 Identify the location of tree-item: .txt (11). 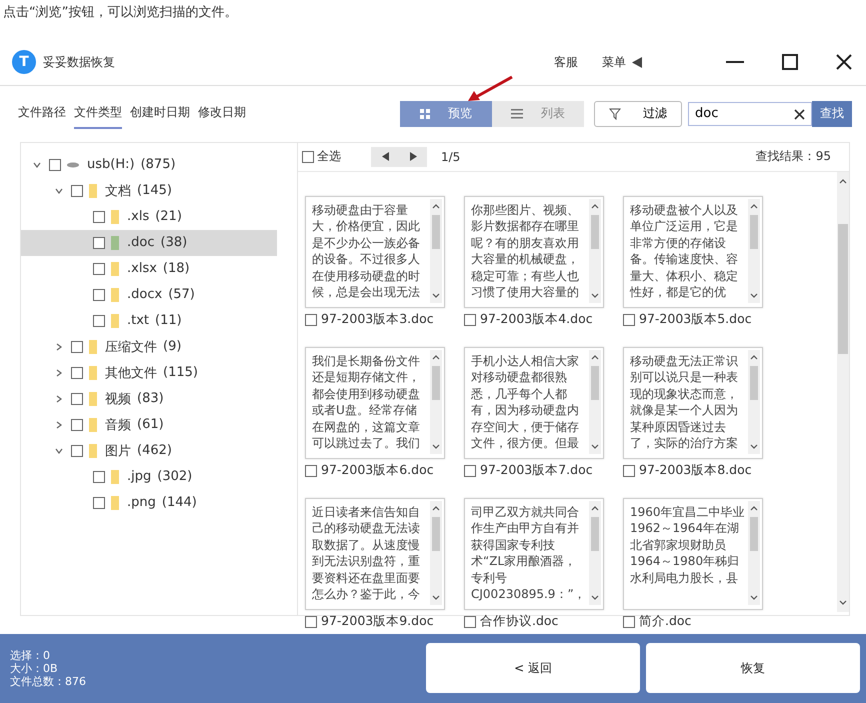
(149, 321).